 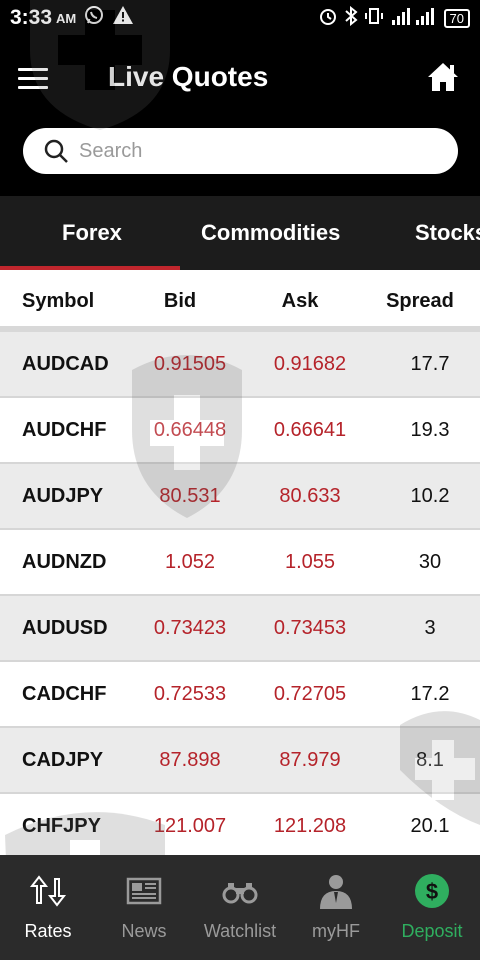 What do you see at coordinates (123, 18) in the screenshot?
I see `warning-icon` at bounding box center [123, 18].